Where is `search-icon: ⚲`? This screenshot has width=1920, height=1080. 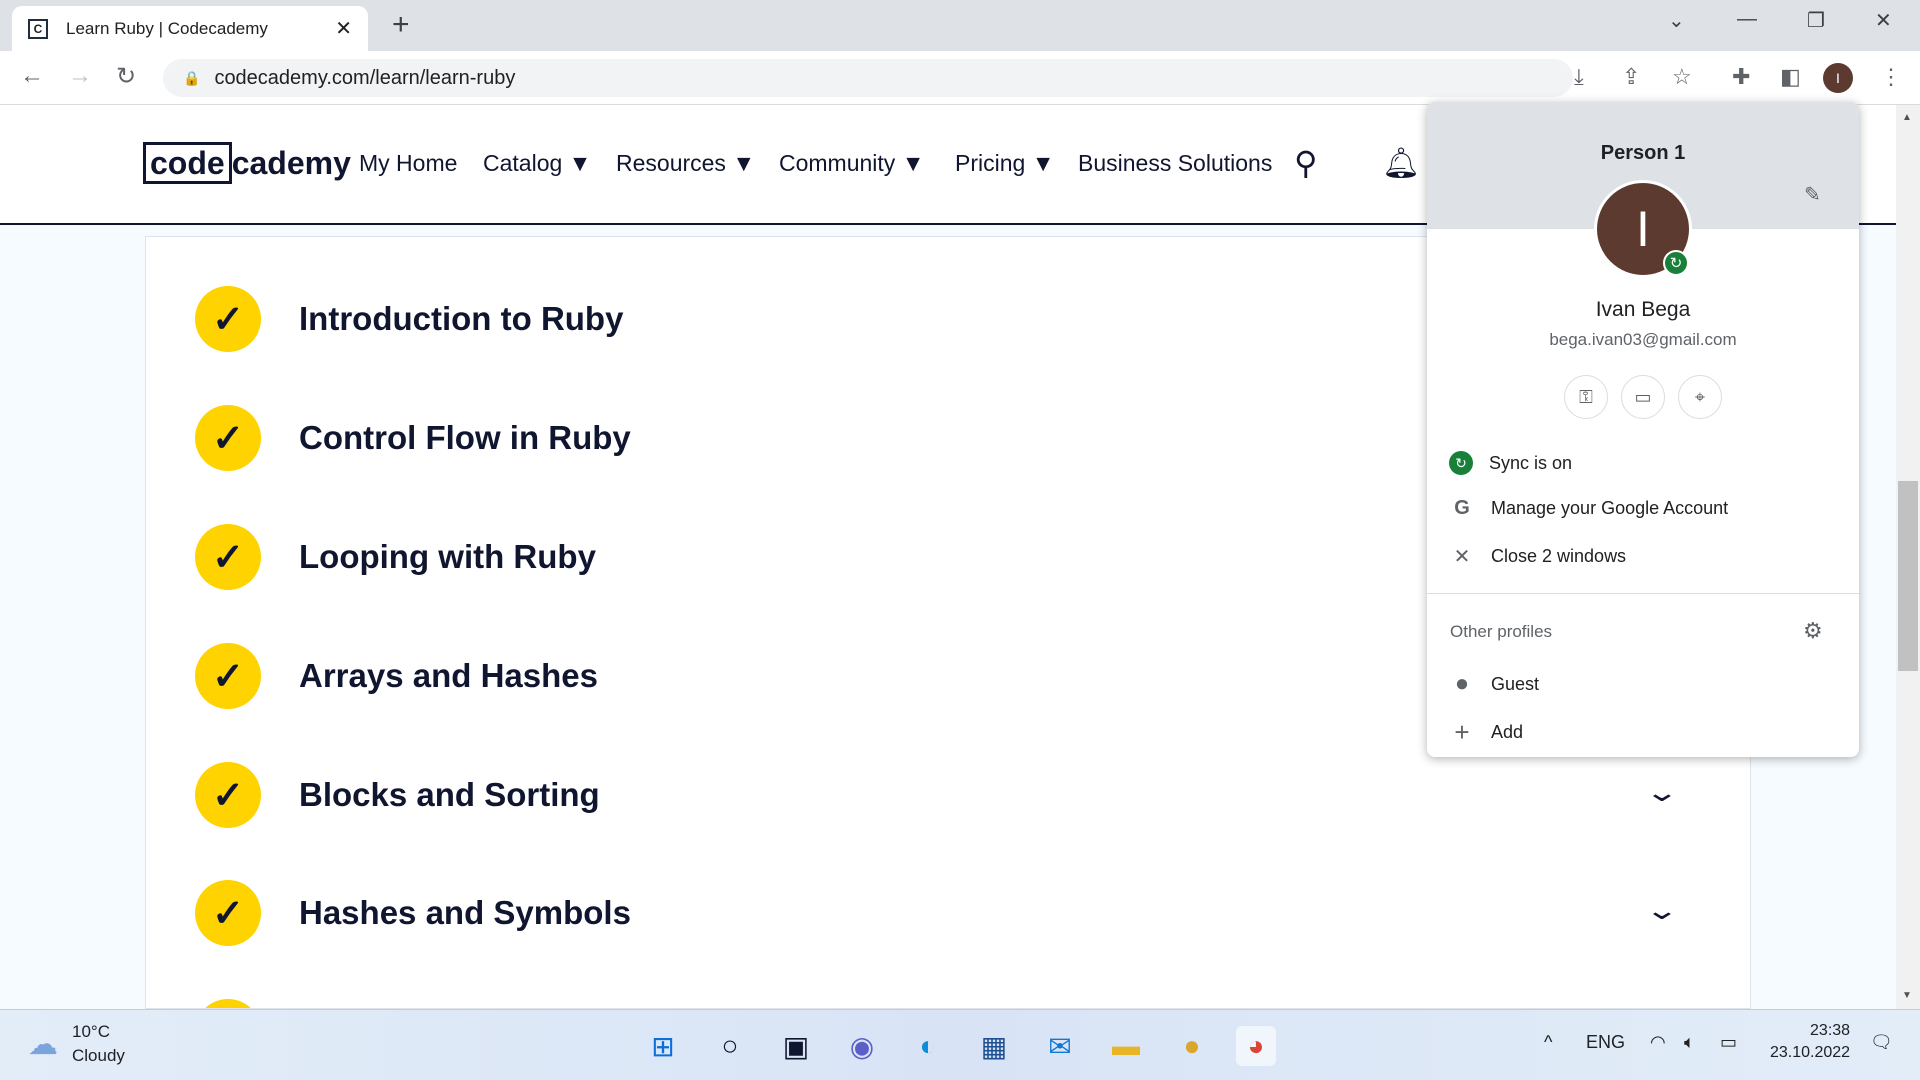
search-icon: ⚲ is located at coordinates (1305, 163).